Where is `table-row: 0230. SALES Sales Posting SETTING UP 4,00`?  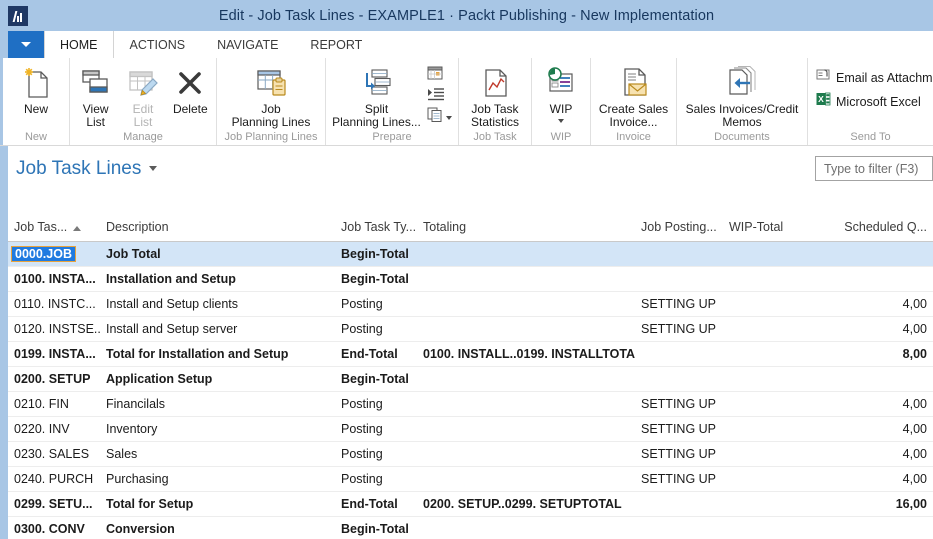 table-row: 0230. SALES Sales Posting SETTING UP 4,00 is located at coordinates (470, 454).